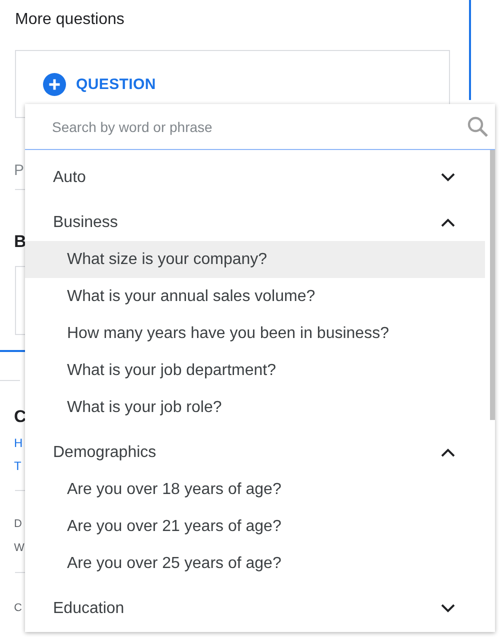  What do you see at coordinates (18, 443) in the screenshot?
I see `link-text: H` at bounding box center [18, 443].